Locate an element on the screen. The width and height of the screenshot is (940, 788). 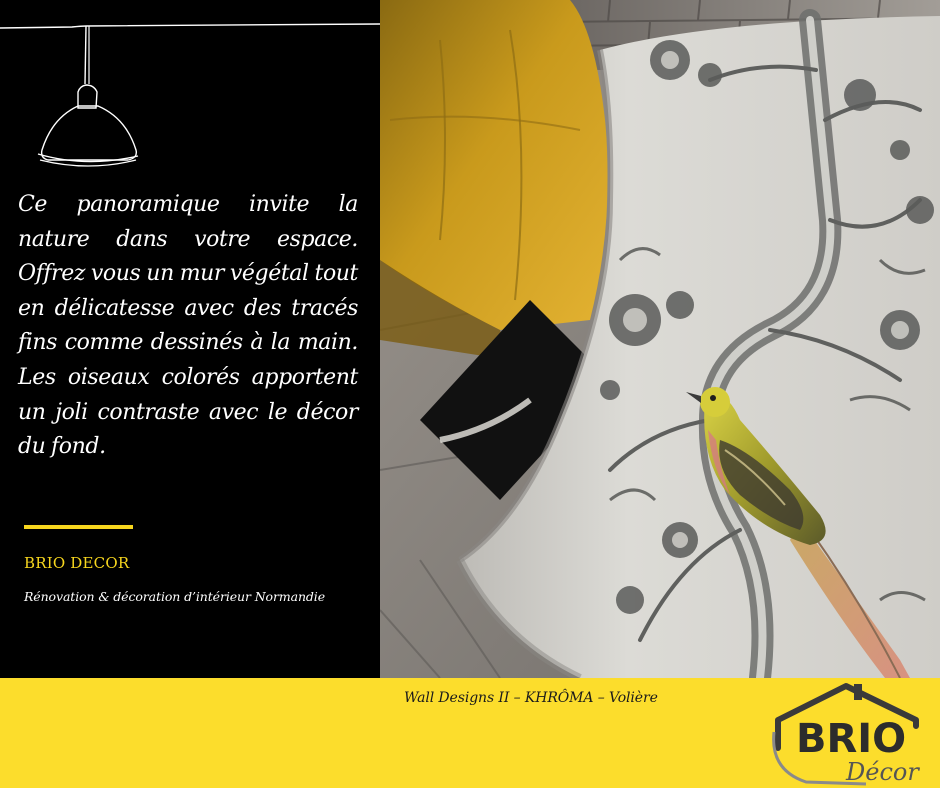
brand-name: BRIO DECOR is located at coordinates (77, 563).